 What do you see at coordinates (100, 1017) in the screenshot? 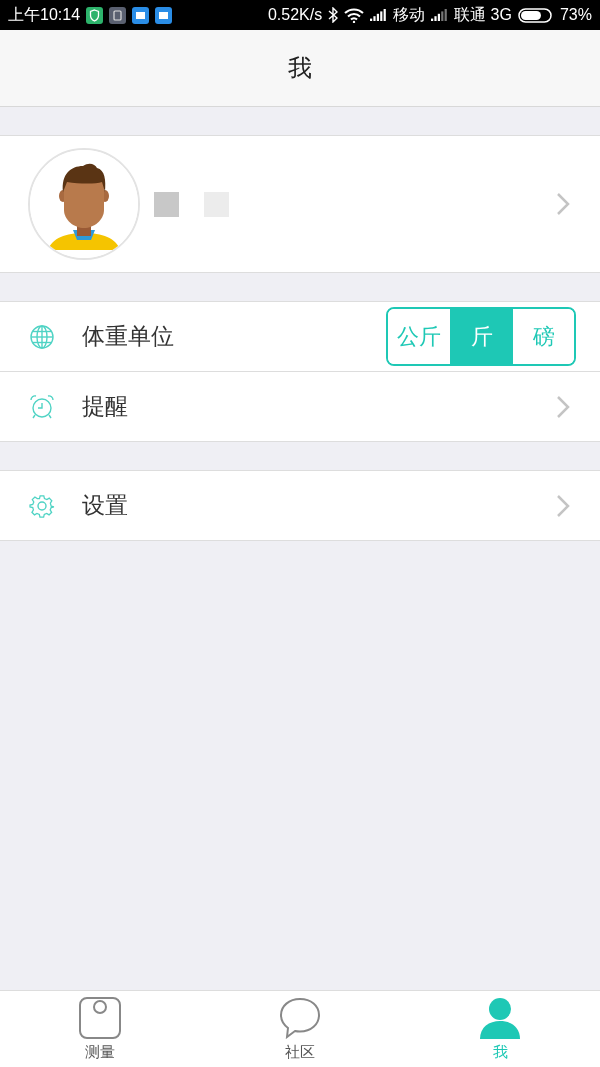
I see `scale-icon` at bounding box center [100, 1017].